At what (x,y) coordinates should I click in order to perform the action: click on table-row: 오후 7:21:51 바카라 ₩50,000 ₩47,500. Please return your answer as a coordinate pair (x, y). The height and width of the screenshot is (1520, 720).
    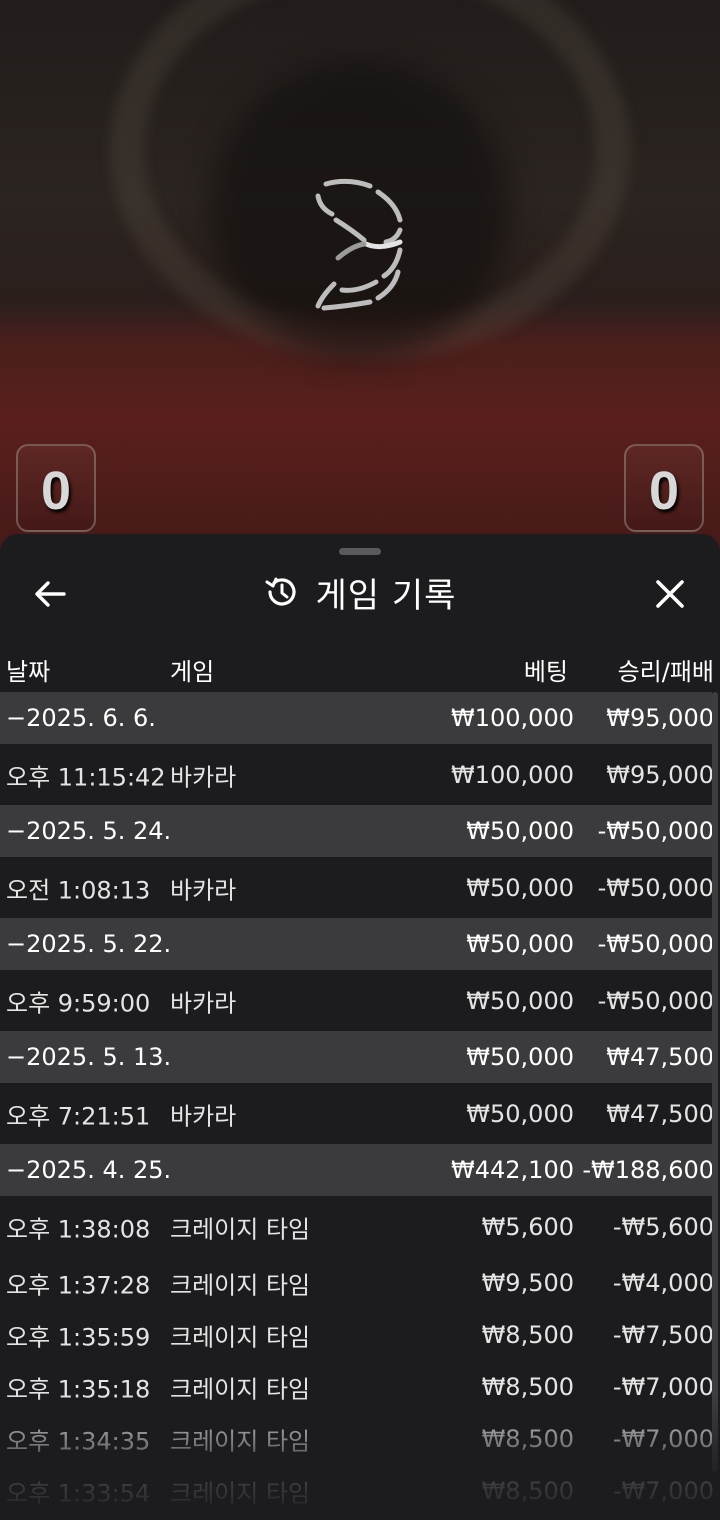
    Looking at the image, I should click on (357, 1113).